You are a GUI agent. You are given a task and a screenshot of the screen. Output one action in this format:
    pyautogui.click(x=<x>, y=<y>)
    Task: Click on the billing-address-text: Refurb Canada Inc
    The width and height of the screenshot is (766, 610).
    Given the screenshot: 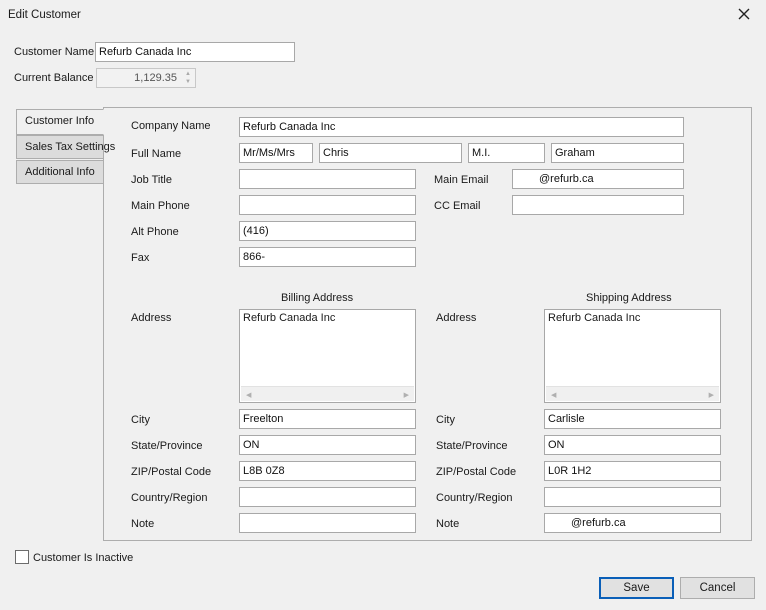 What is the action you would take?
    pyautogui.click(x=289, y=318)
    